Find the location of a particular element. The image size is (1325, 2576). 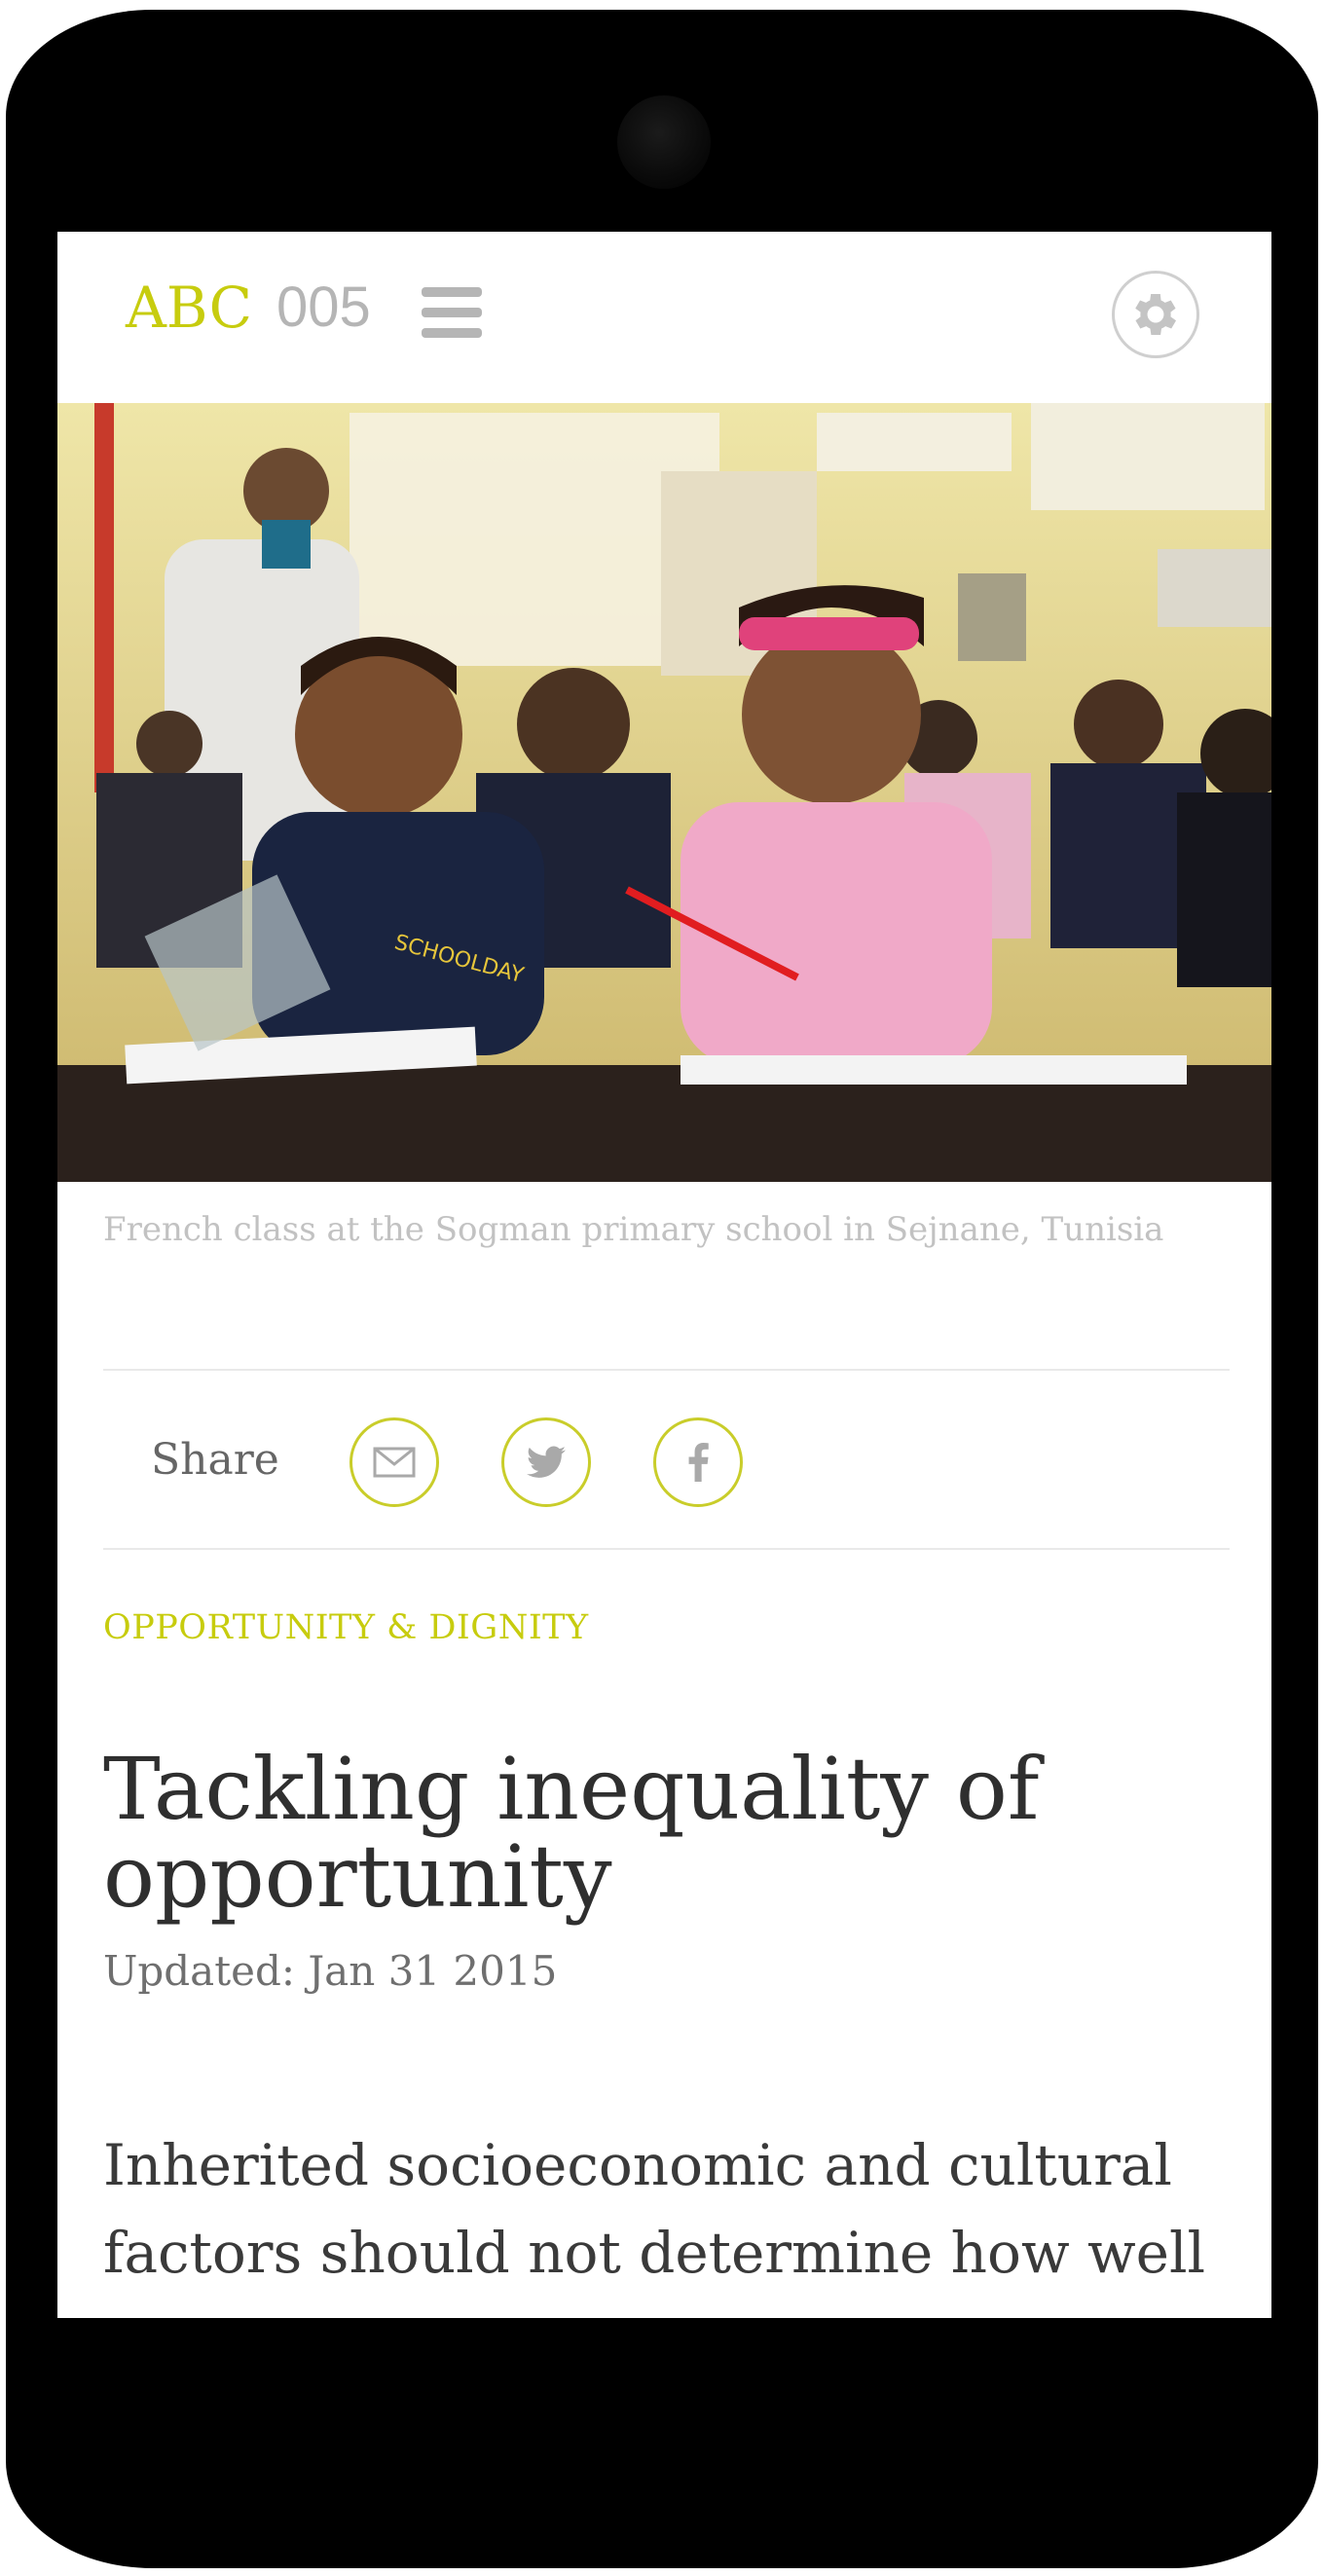

mail-icon is located at coordinates (394, 1462).